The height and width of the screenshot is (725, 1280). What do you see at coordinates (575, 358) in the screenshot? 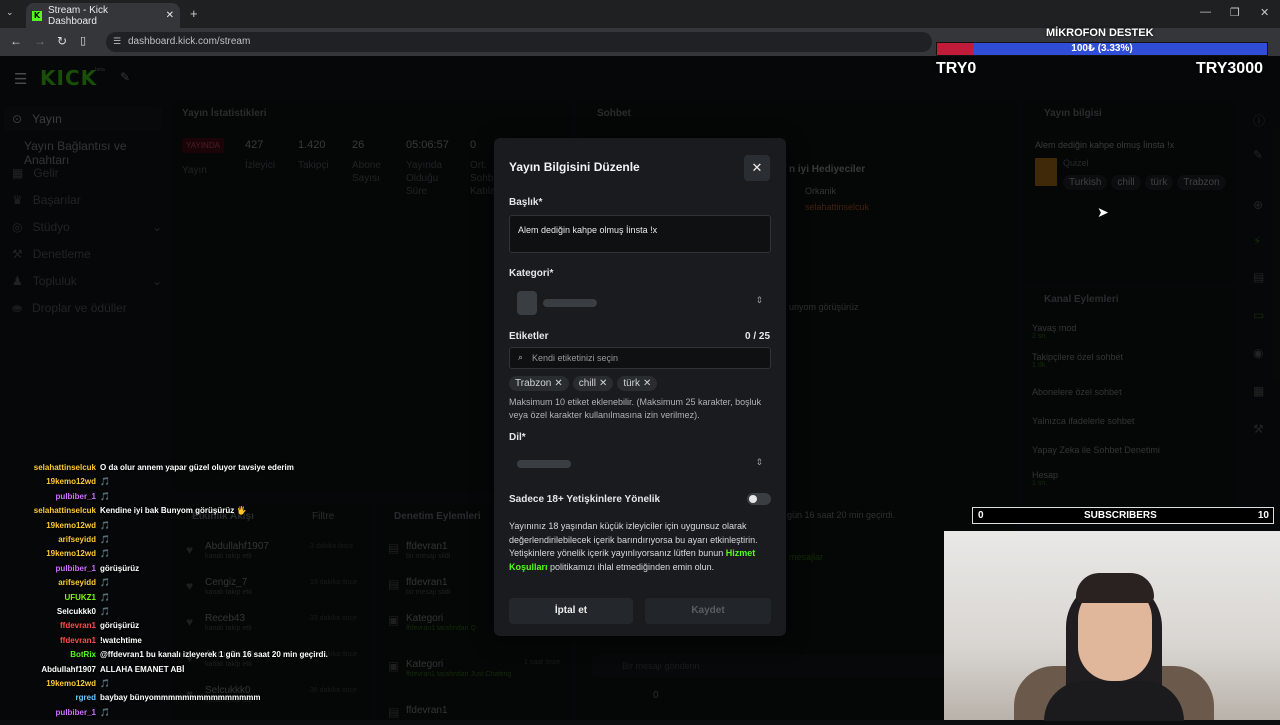
I see `tags-placeholder: Kendi etiketinizi seçin` at bounding box center [575, 358].